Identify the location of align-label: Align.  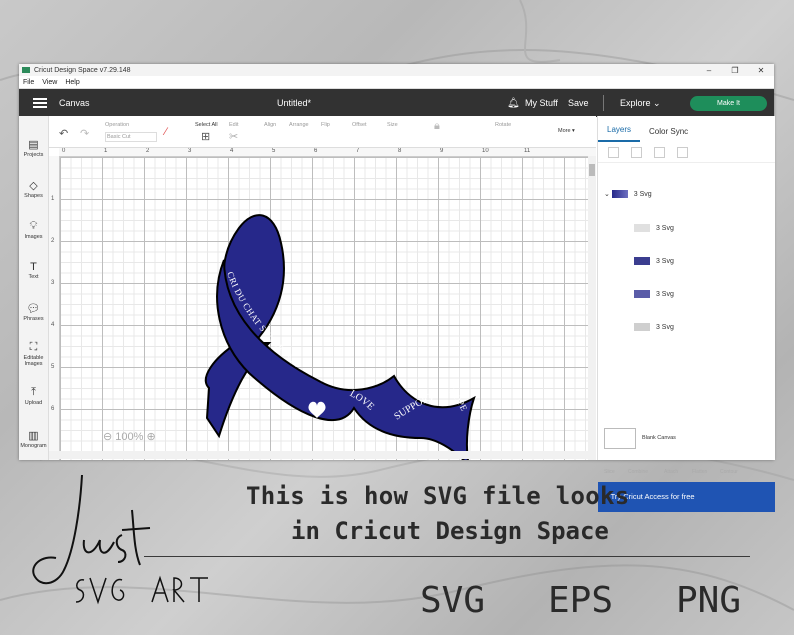
(270, 125).